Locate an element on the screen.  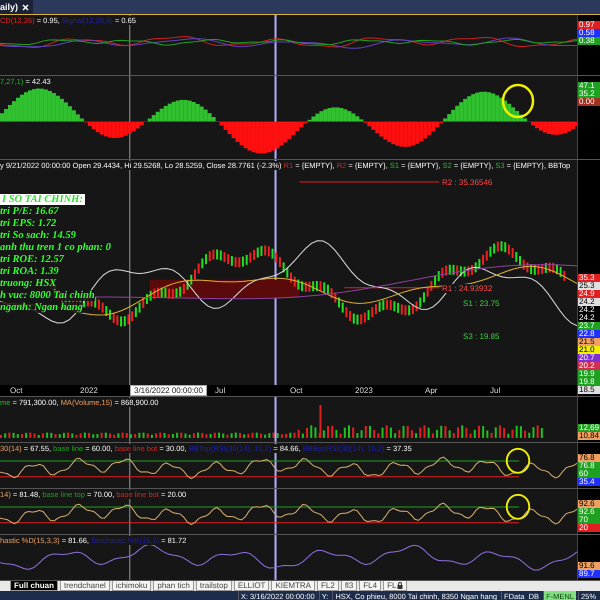
axis-value-label: 20.2 is located at coordinates (589, 366).